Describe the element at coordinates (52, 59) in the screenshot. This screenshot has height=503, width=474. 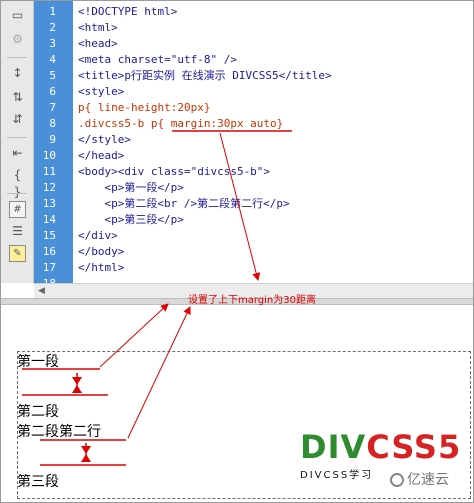
I see `line-number: 4` at that location.